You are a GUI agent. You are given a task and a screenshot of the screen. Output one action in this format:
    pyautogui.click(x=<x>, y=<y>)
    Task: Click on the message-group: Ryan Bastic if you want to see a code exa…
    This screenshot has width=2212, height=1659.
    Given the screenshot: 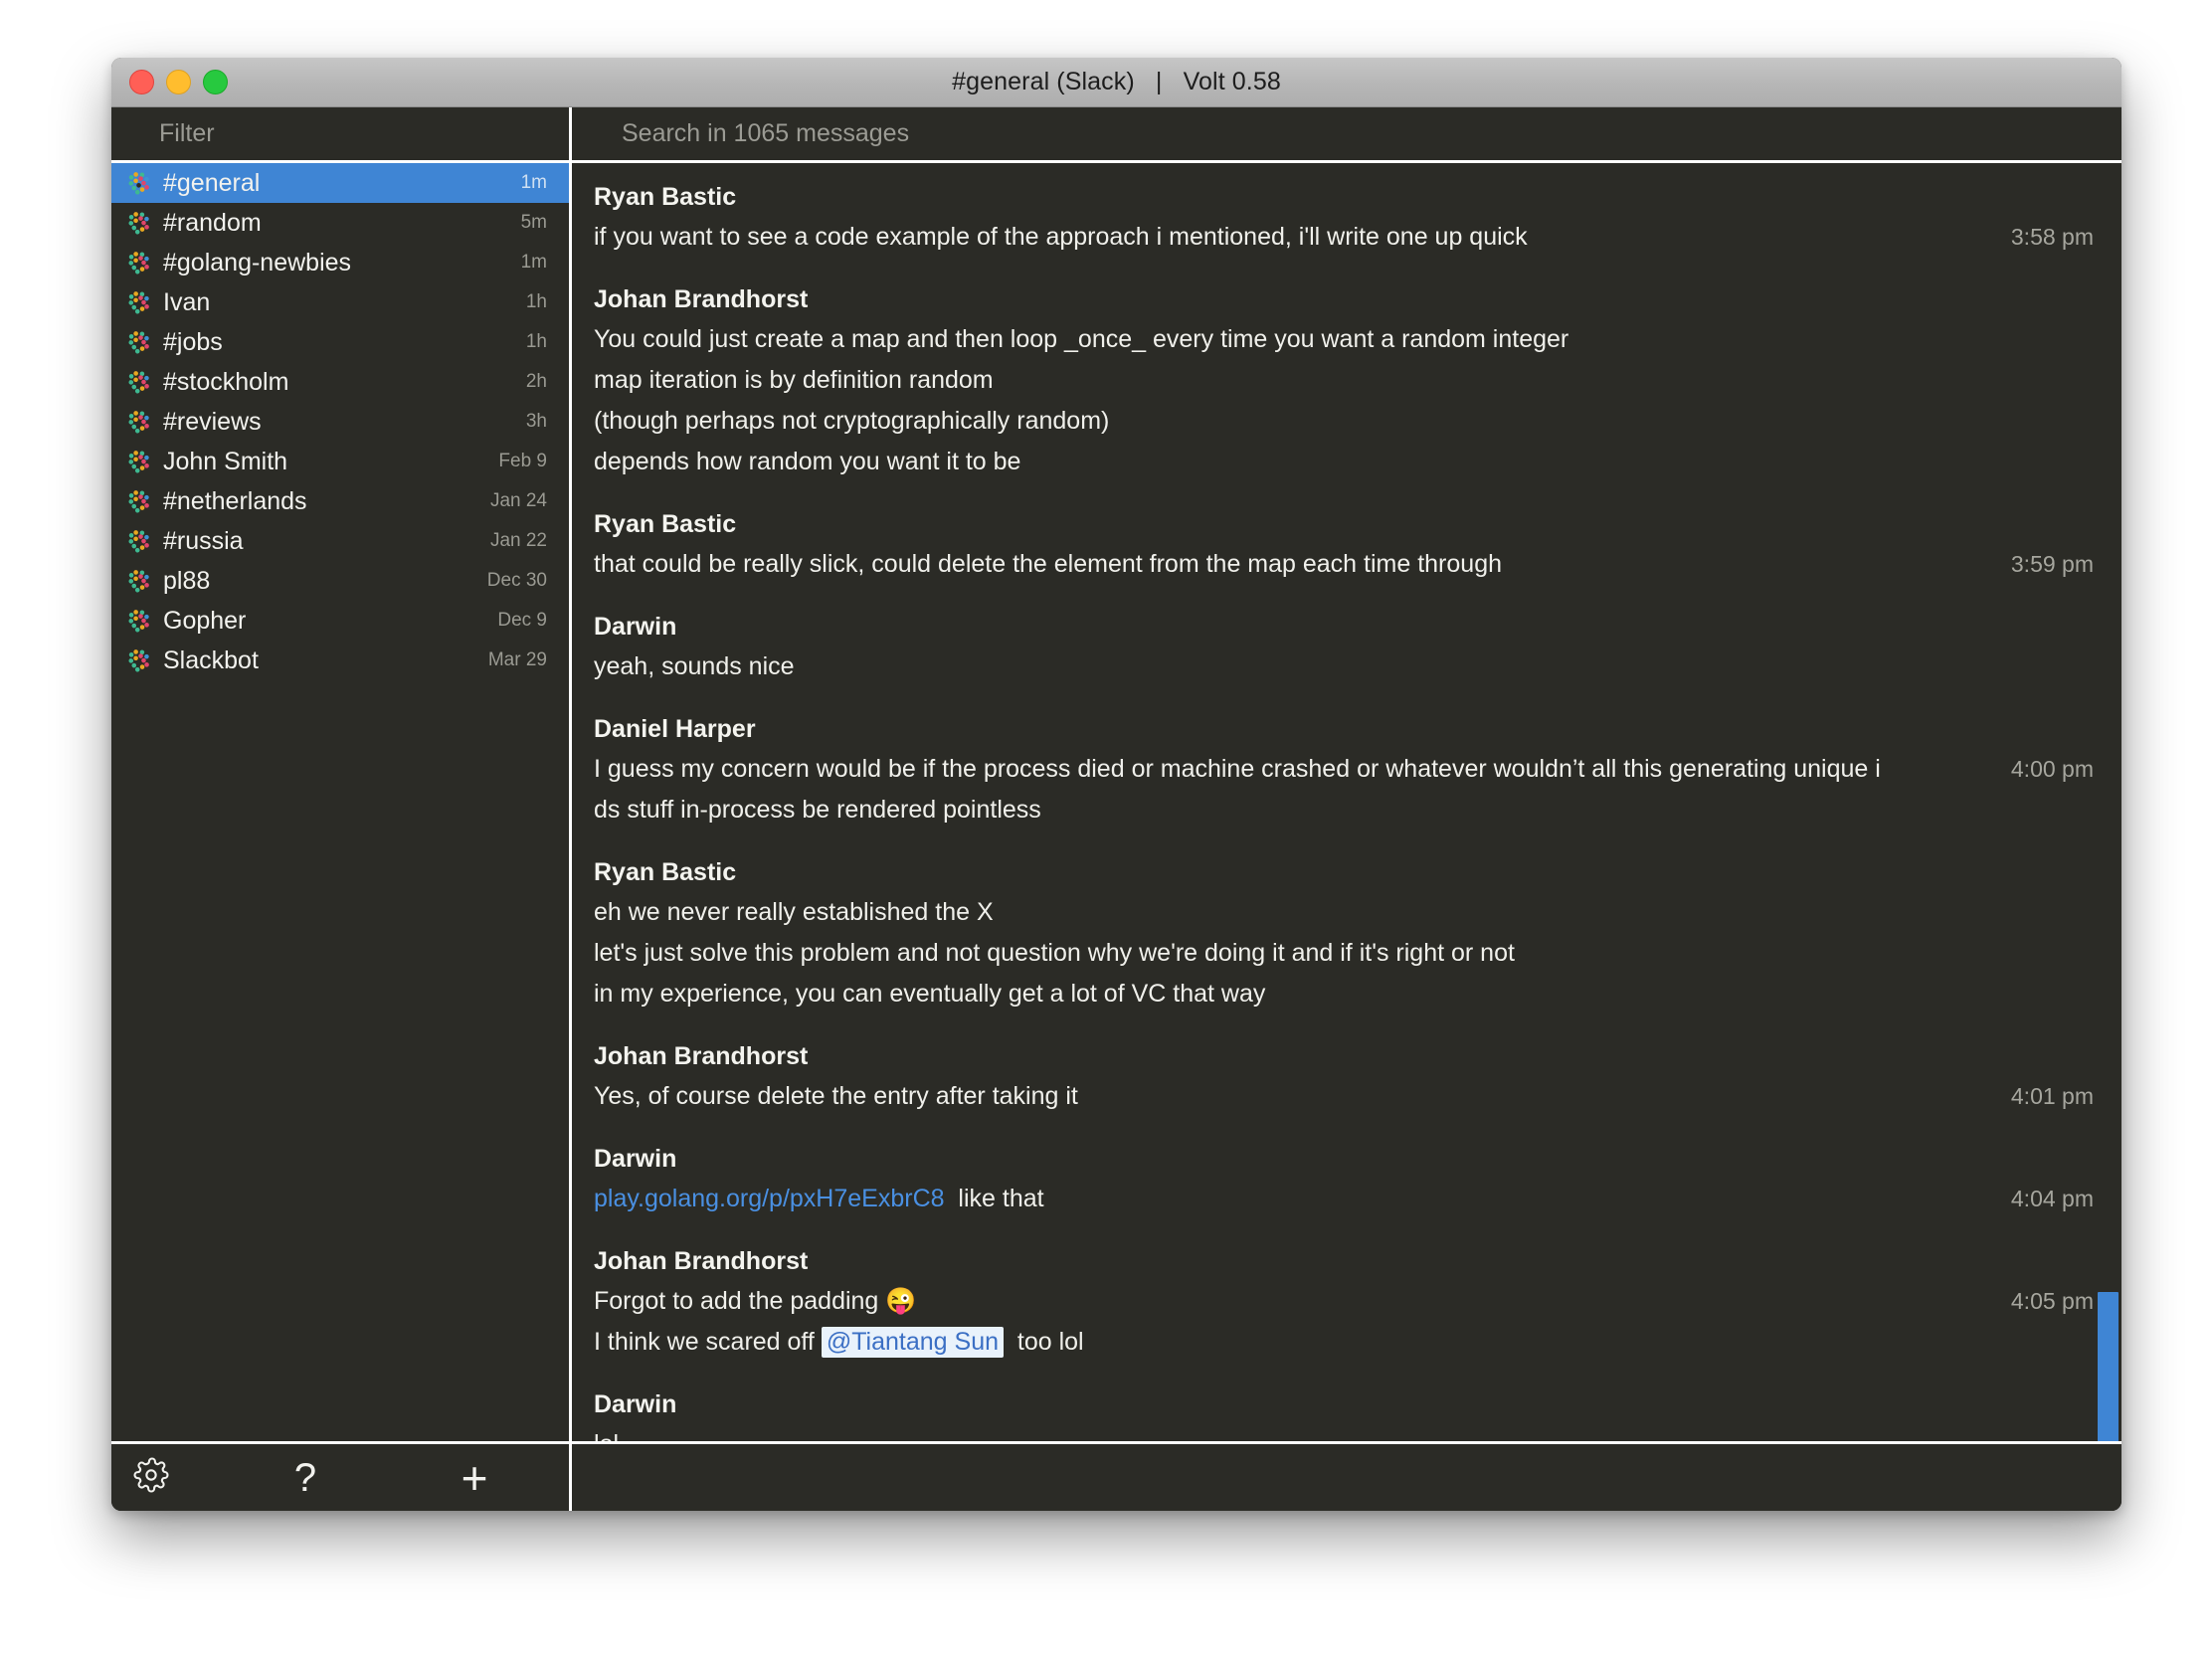 What is the action you would take?
    pyautogui.click(x=1346, y=217)
    